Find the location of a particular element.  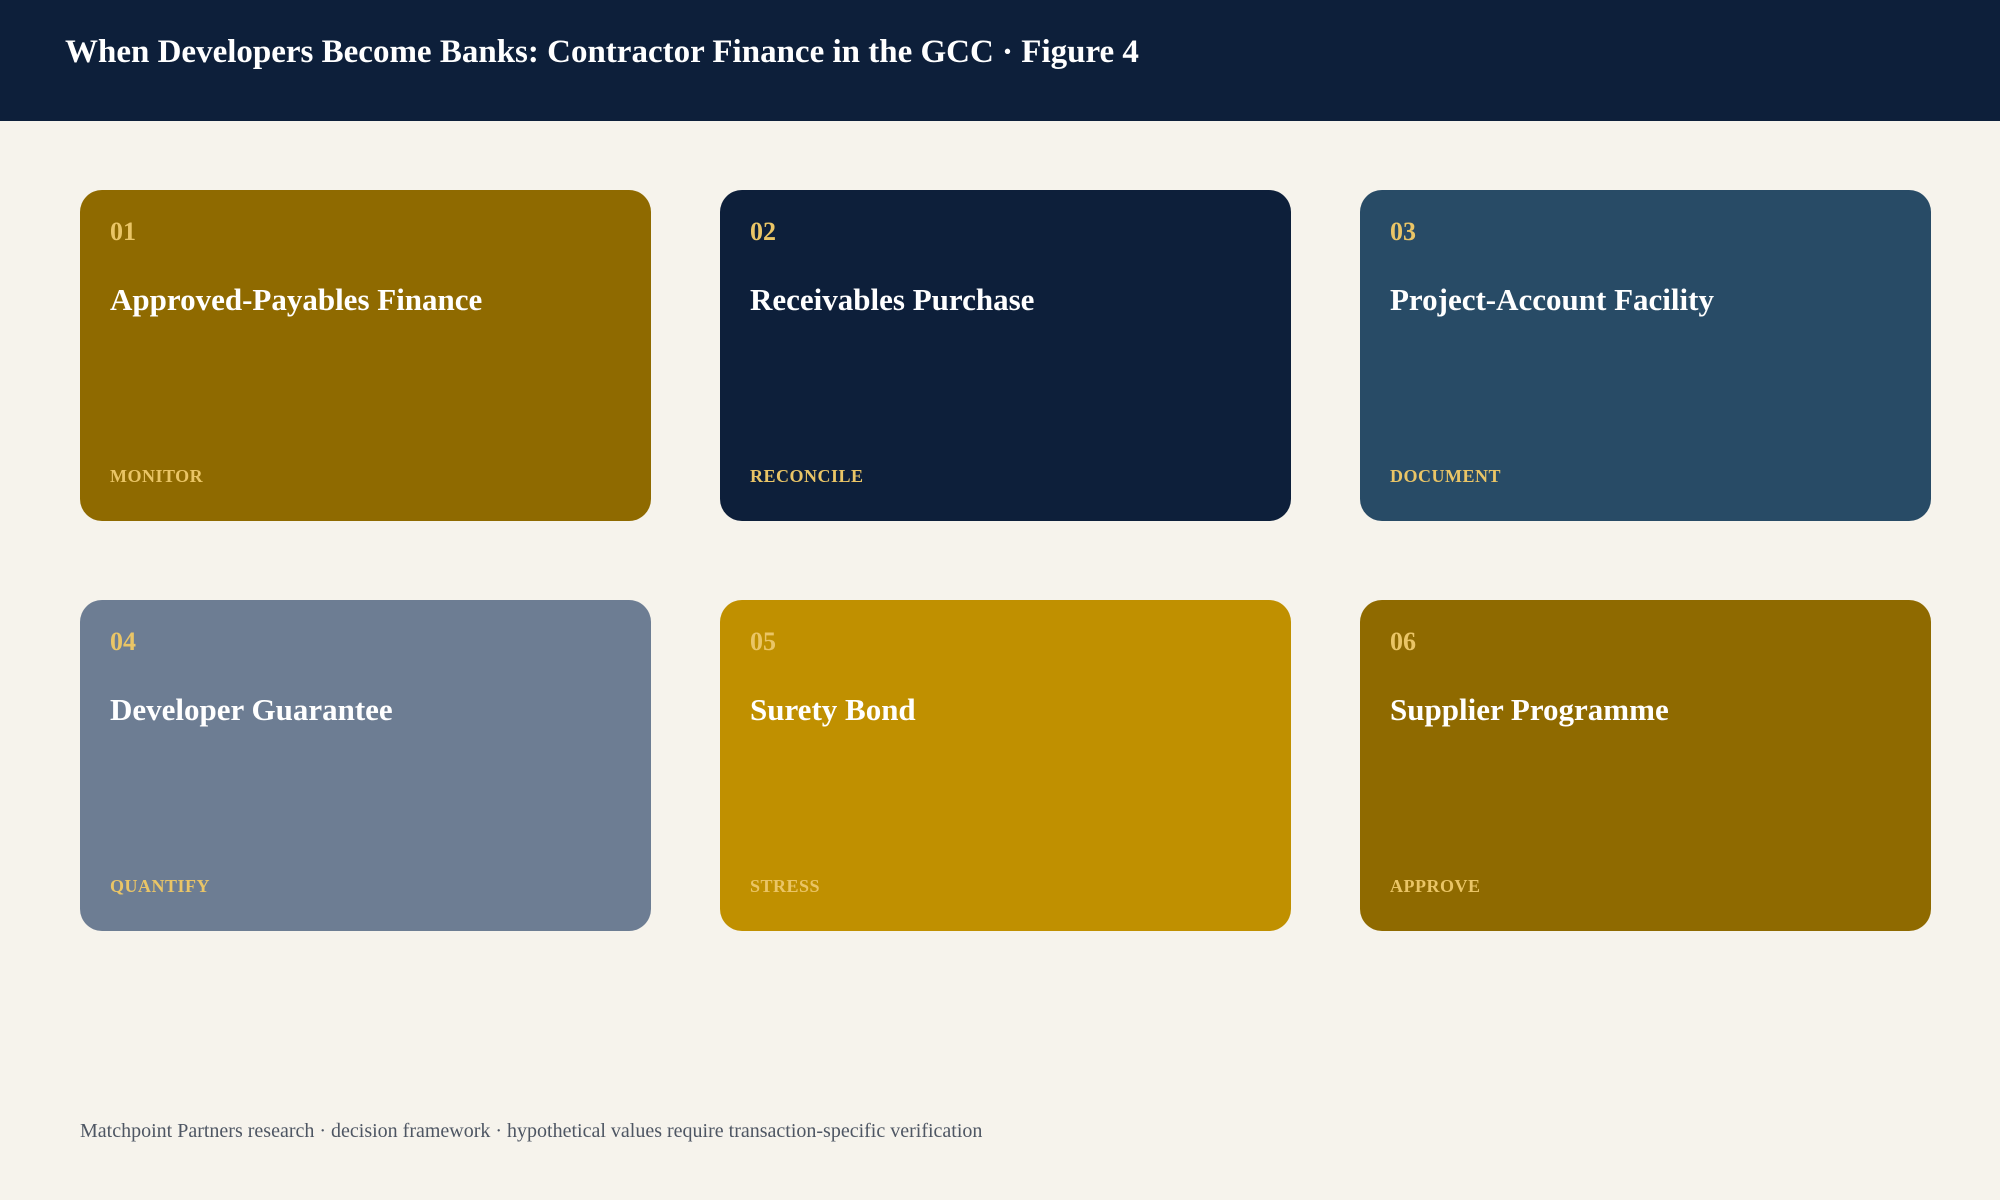

card-title: Project-Account Facility is located at coordinates (1552, 299).